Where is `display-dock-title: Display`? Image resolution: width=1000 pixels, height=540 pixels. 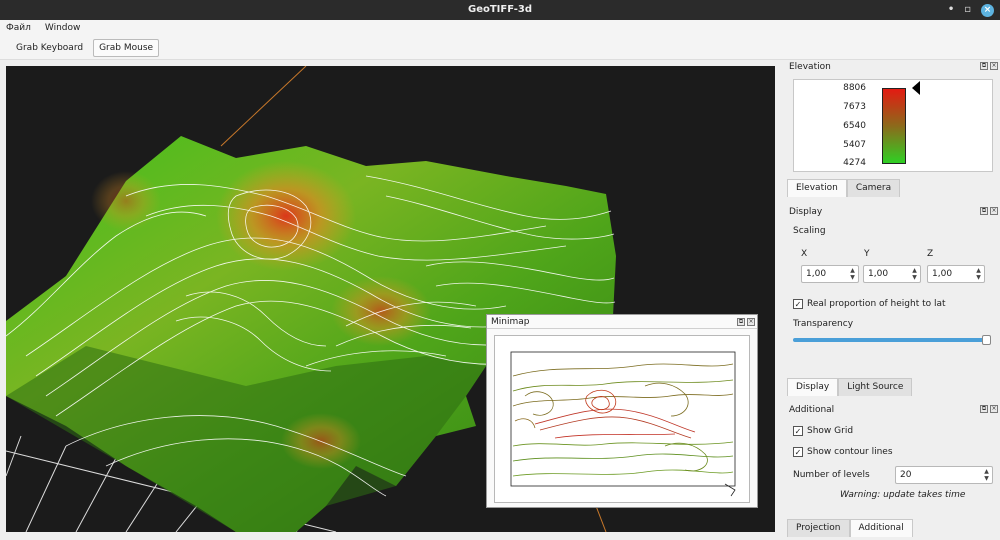 display-dock-title: Display is located at coordinates (806, 212).